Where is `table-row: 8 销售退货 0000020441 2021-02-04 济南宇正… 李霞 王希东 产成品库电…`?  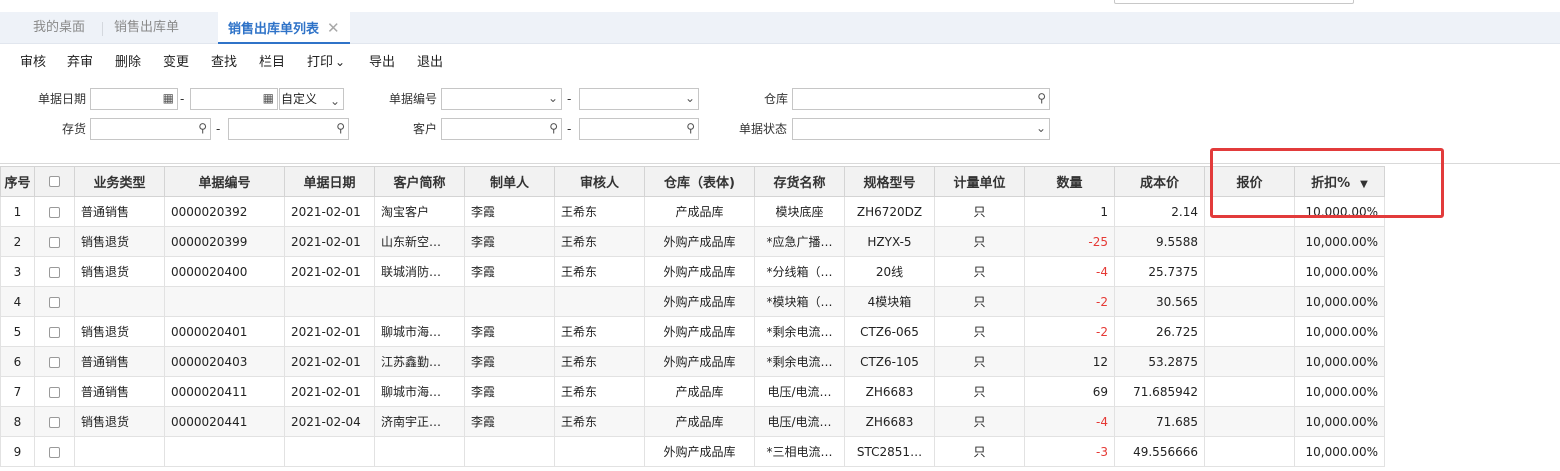 table-row: 8 销售退货 0000020441 2021-02-04 济南宇正… 李霞 王希东 产成品库电… is located at coordinates (692, 421).